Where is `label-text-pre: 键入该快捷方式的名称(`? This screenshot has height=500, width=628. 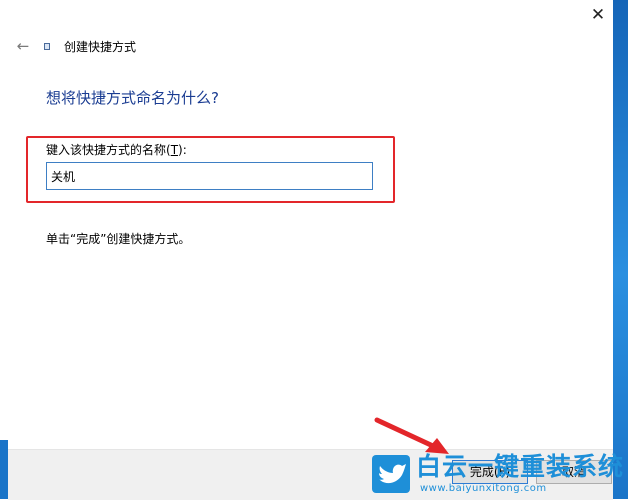
label-text-pre: 键入该快捷方式的名称( is located at coordinates (108, 150).